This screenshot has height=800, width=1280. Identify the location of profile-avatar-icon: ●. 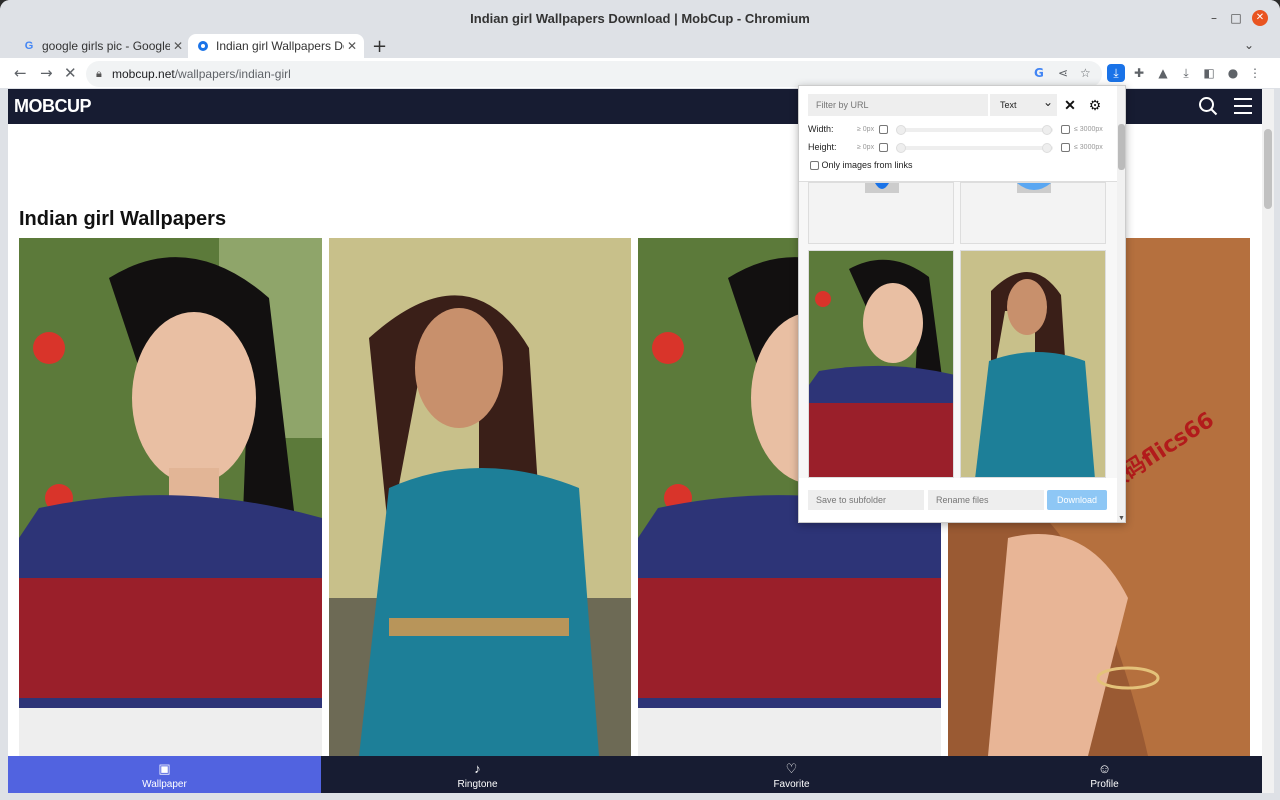
(1233, 73).